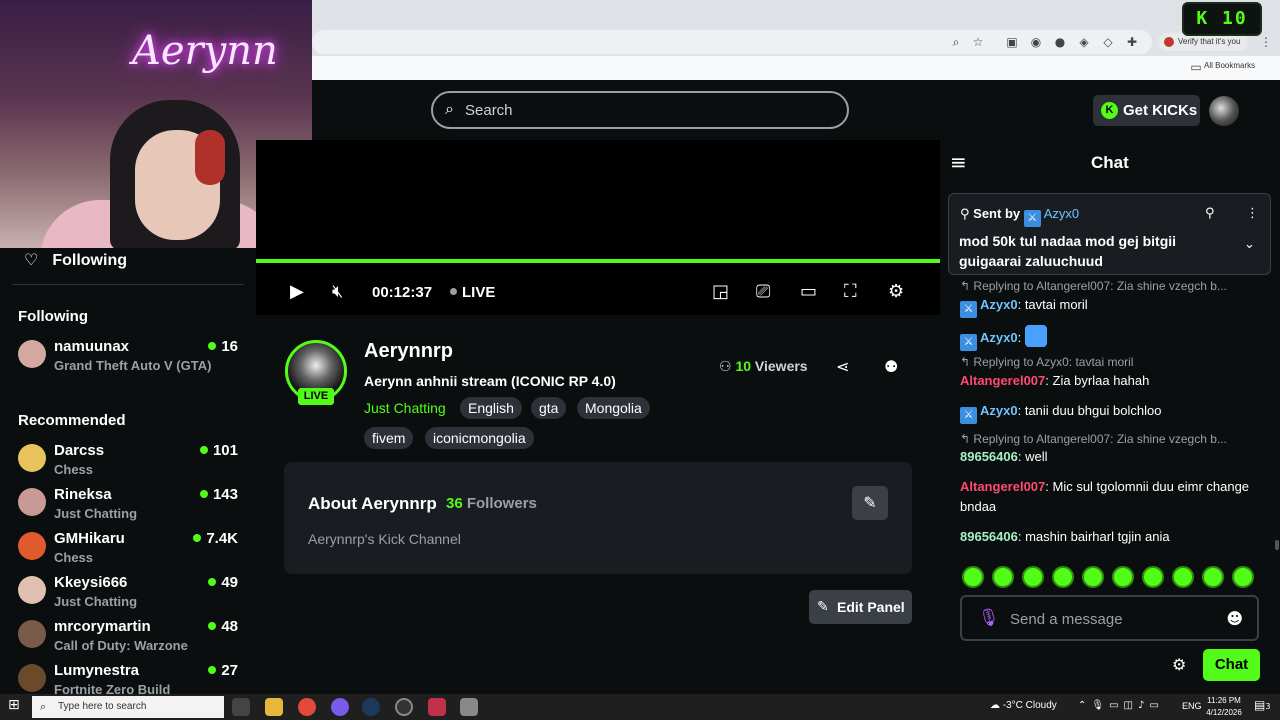  I want to click on sidebar-channel-item: Rineksa Just Chatting 143, so click(131, 506).